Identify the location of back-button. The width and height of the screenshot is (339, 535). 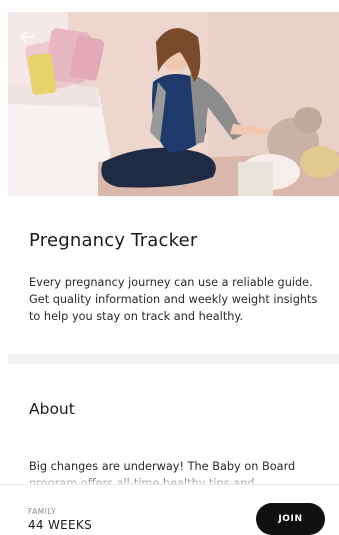
(27, 37).